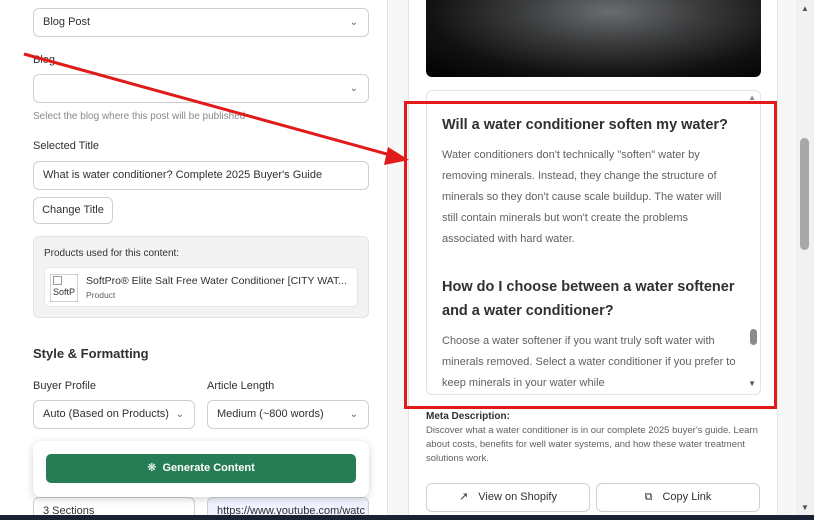 The width and height of the screenshot is (814, 520). What do you see at coordinates (805, 260) in the screenshot?
I see `page-scrollbar: ▲ ▼` at bounding box center [805, 260].